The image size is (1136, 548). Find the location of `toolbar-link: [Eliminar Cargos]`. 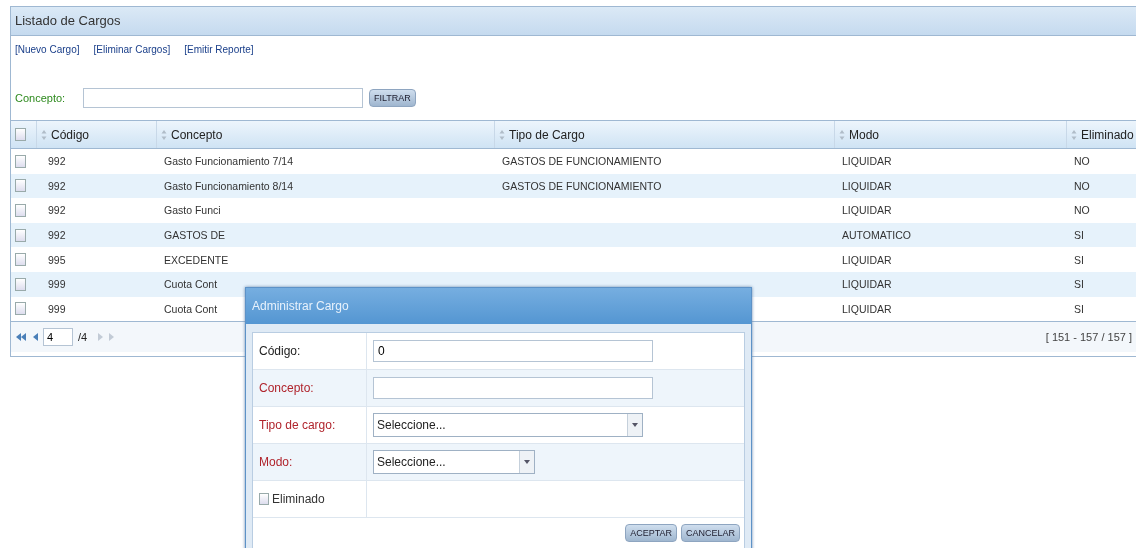

toolbar-link: [Eliminar Cargos] is located at coordinates (132, 49).